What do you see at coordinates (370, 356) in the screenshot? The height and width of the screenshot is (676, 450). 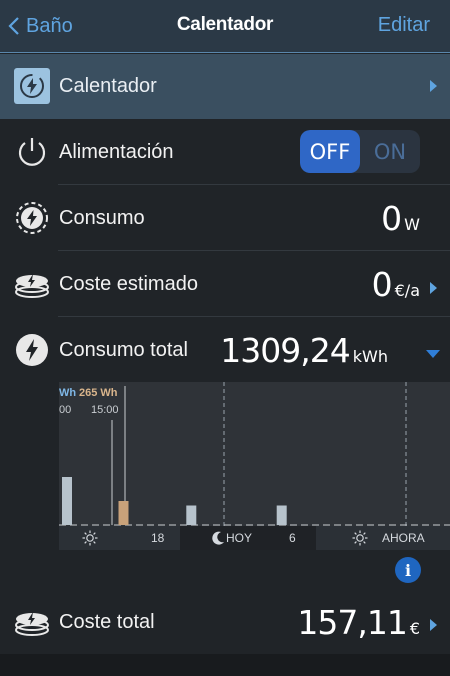 I see `total-consumption-unit: kWh` at bounding box center [370, 356].